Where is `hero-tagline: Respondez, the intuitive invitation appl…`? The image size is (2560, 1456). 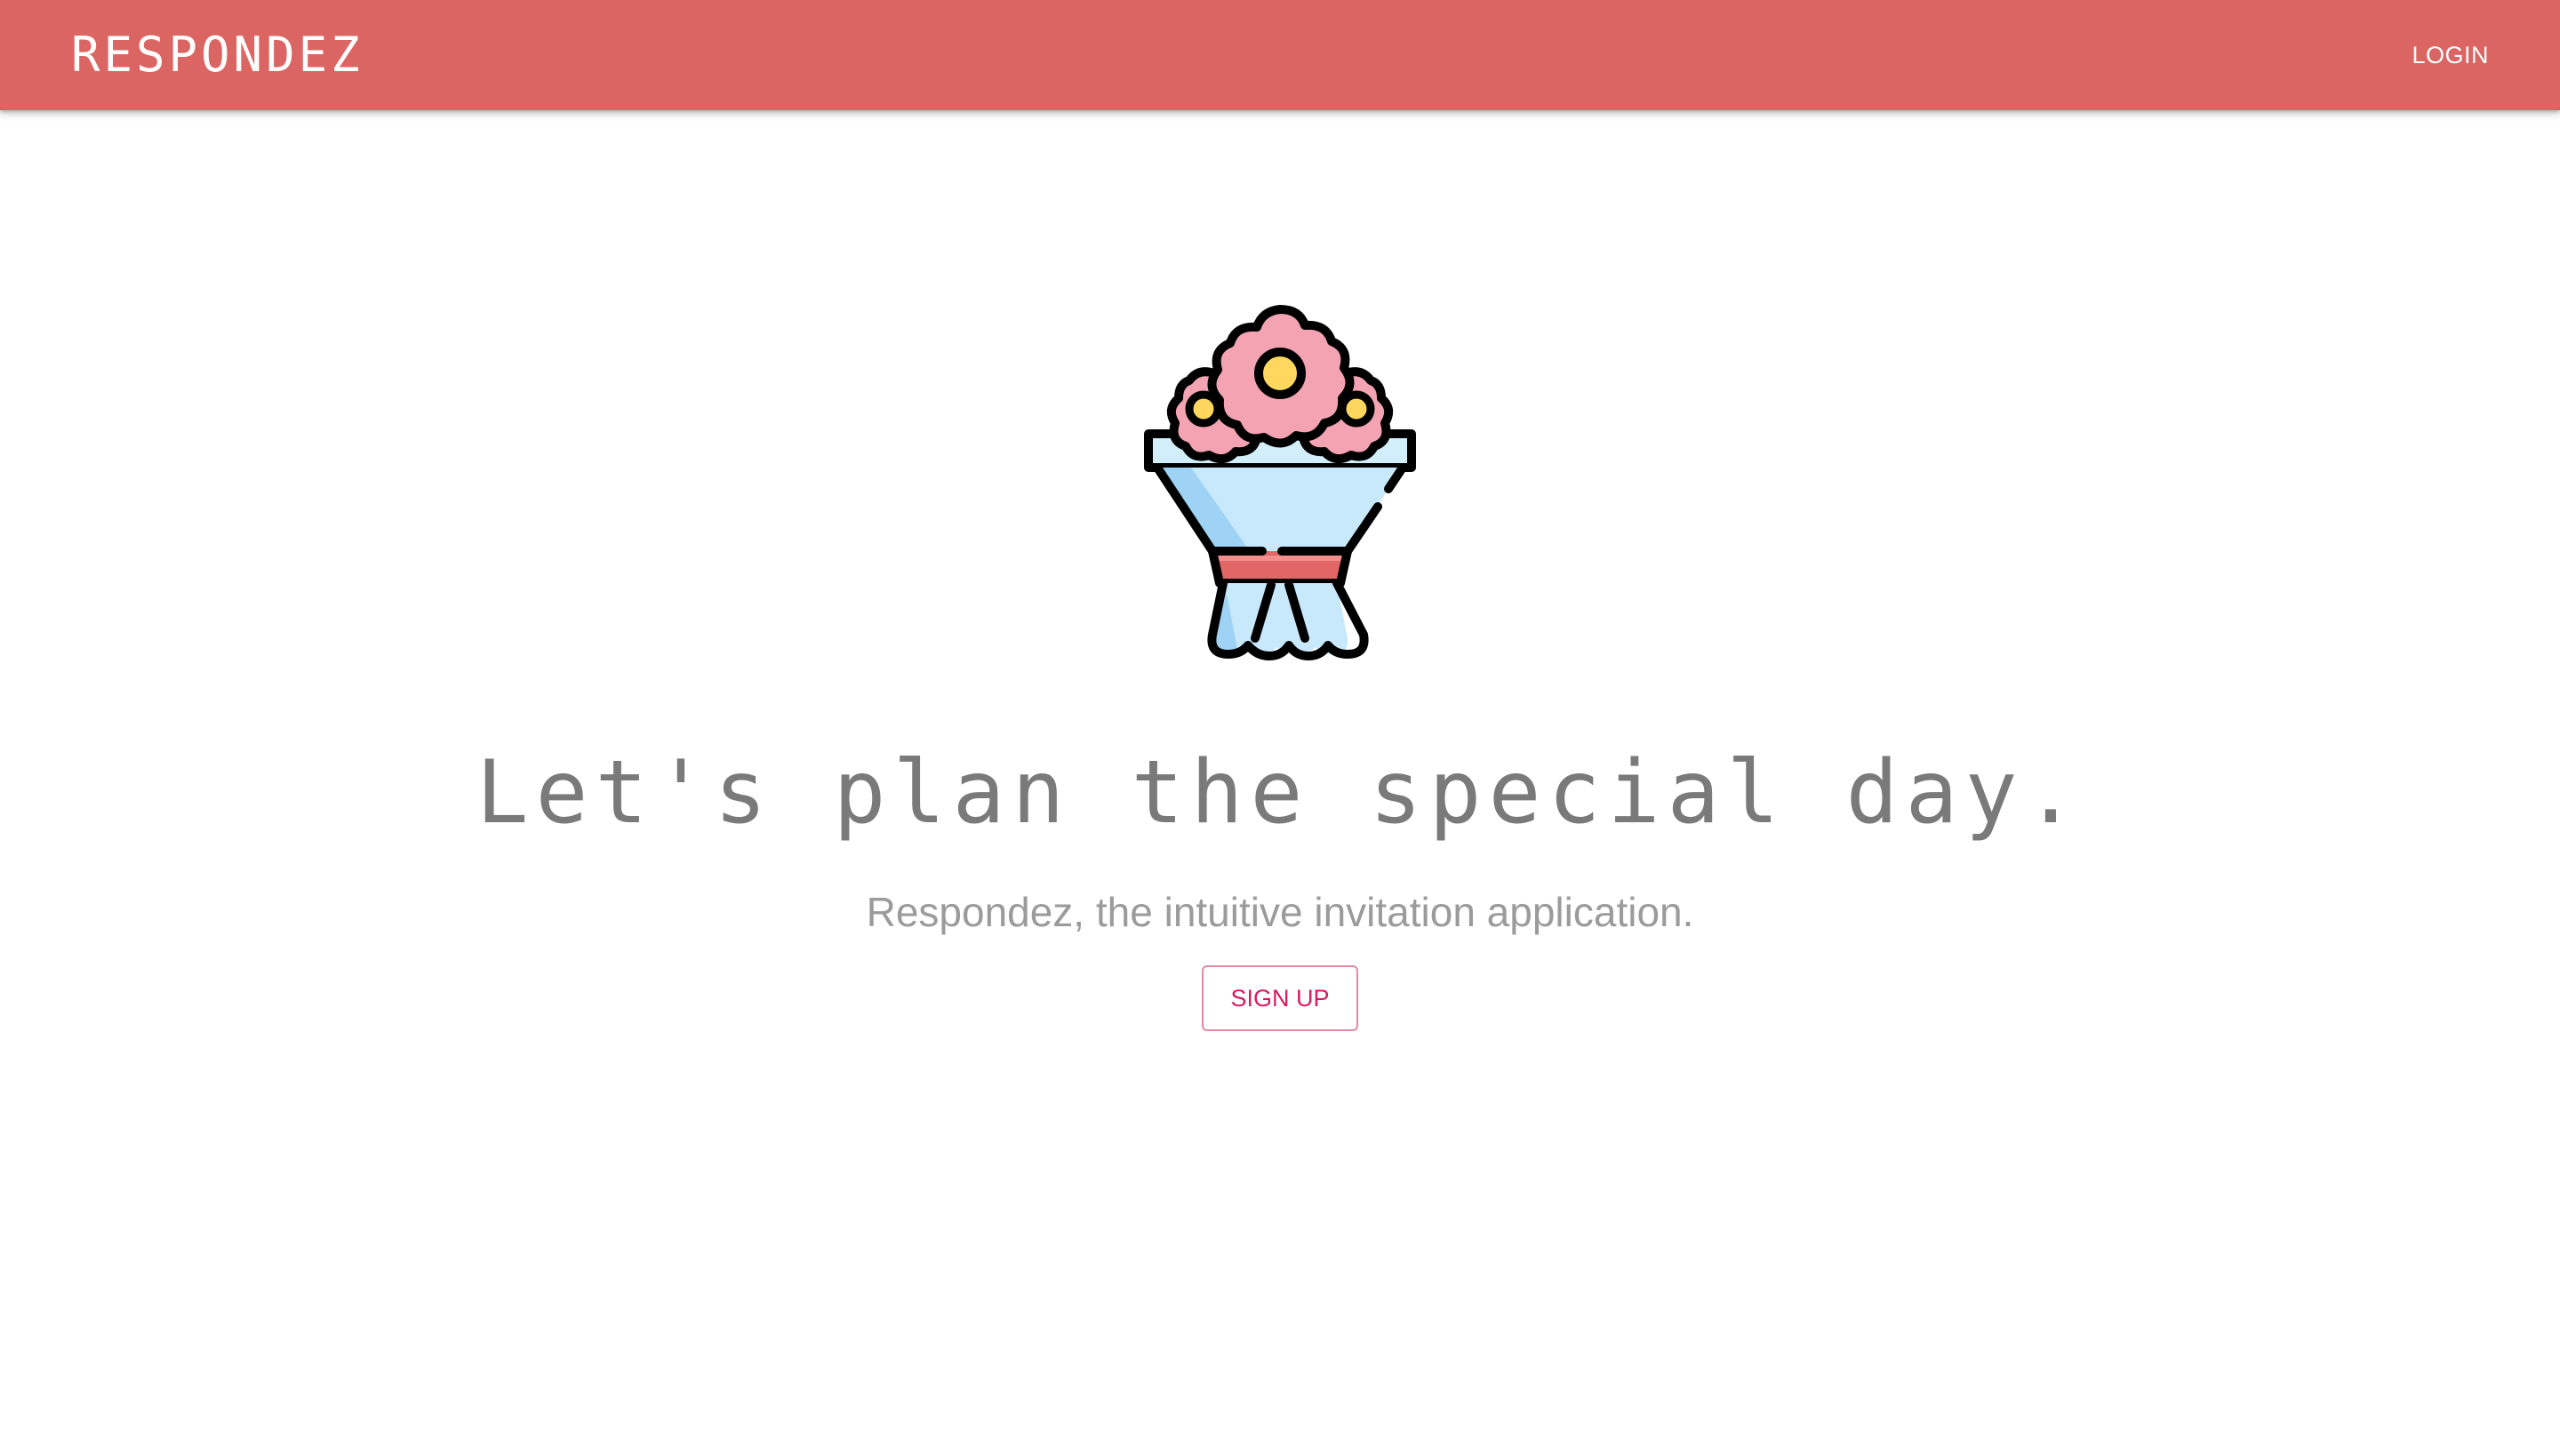
hero-tagline: Respondez, the intuitive invitation appl… is located at coordinates (1280, 912).